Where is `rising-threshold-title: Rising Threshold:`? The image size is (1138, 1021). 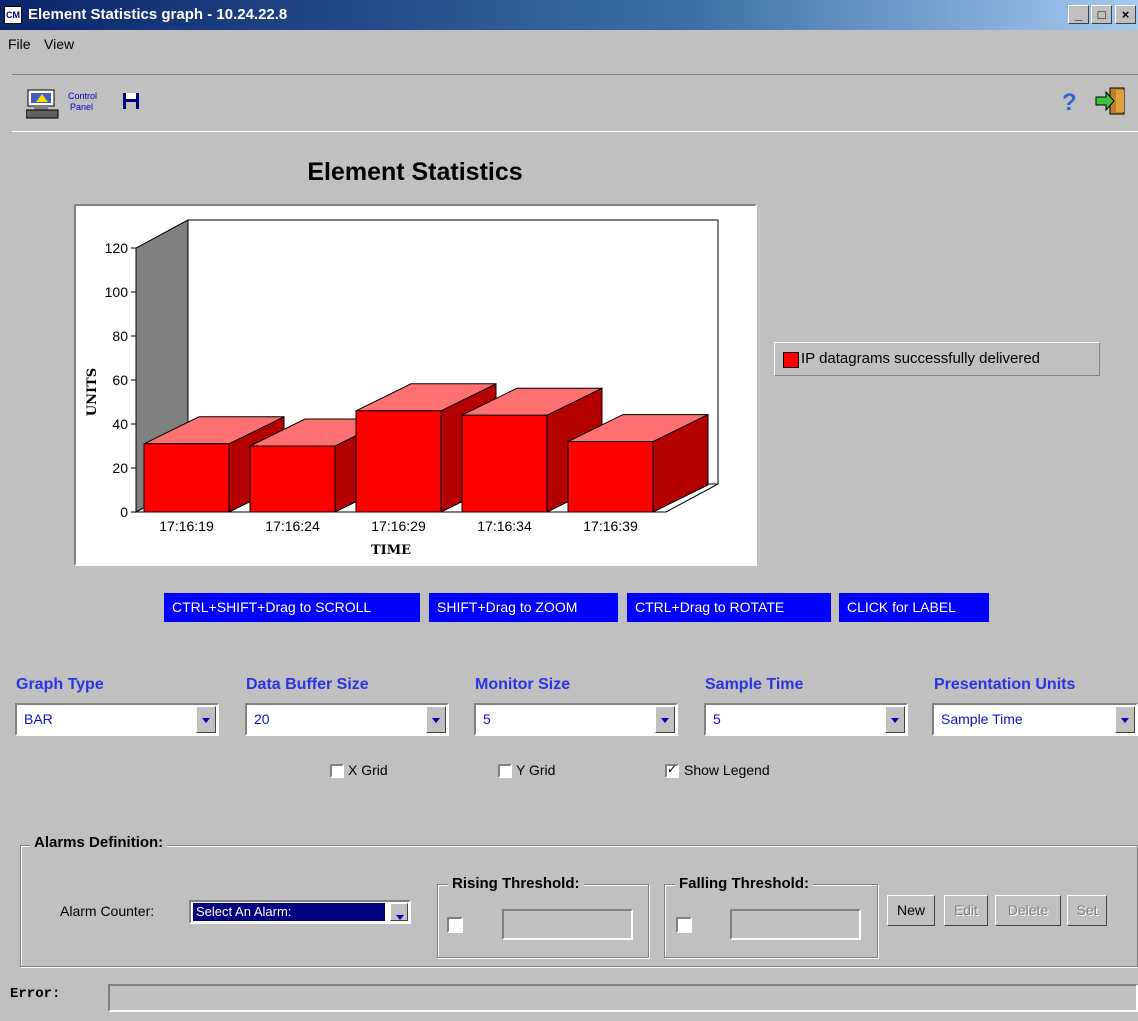 rising-threshold-title: Rising Threshold: is located at coordinates (516, 883).